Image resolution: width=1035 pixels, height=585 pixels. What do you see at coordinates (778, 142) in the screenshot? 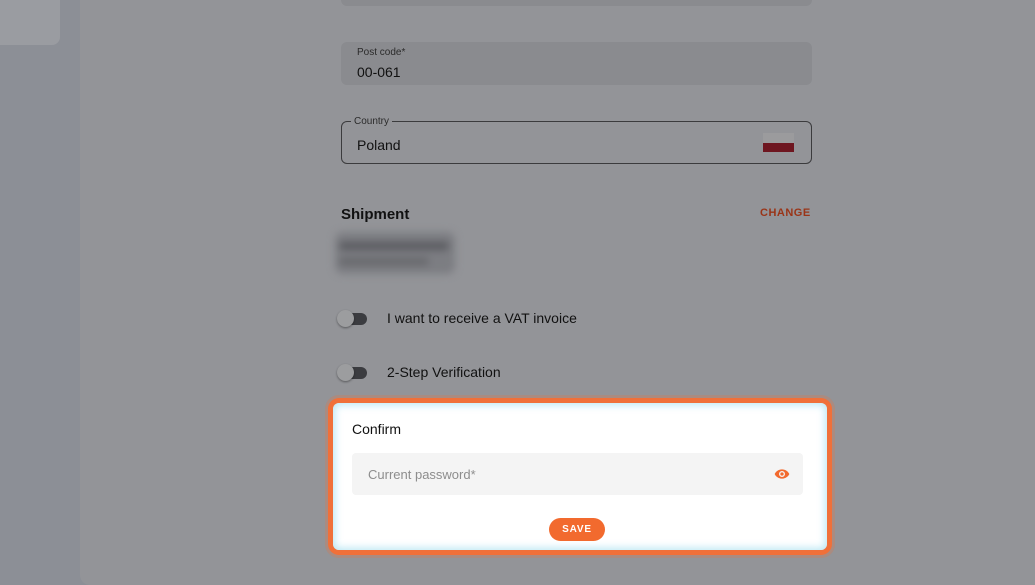
I see `poland-flag-icon` at bounding box center [778, 142].